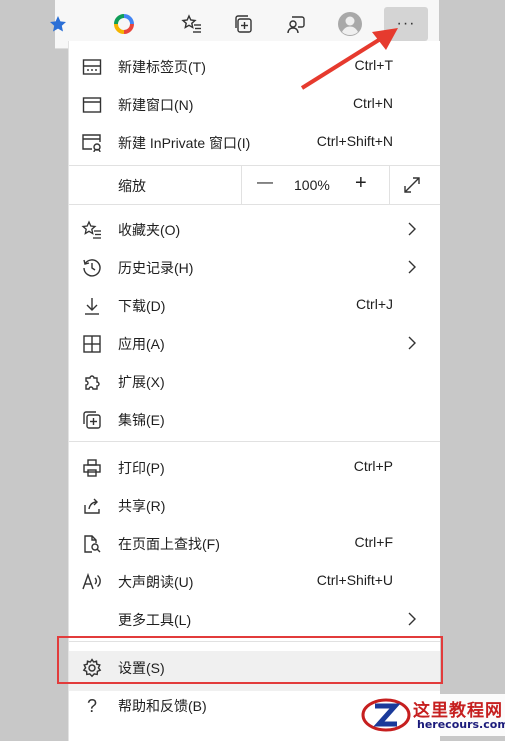  I want to click on new-inprivate-label: 新建 InPrivate 窗口(I), so click(184, 143).